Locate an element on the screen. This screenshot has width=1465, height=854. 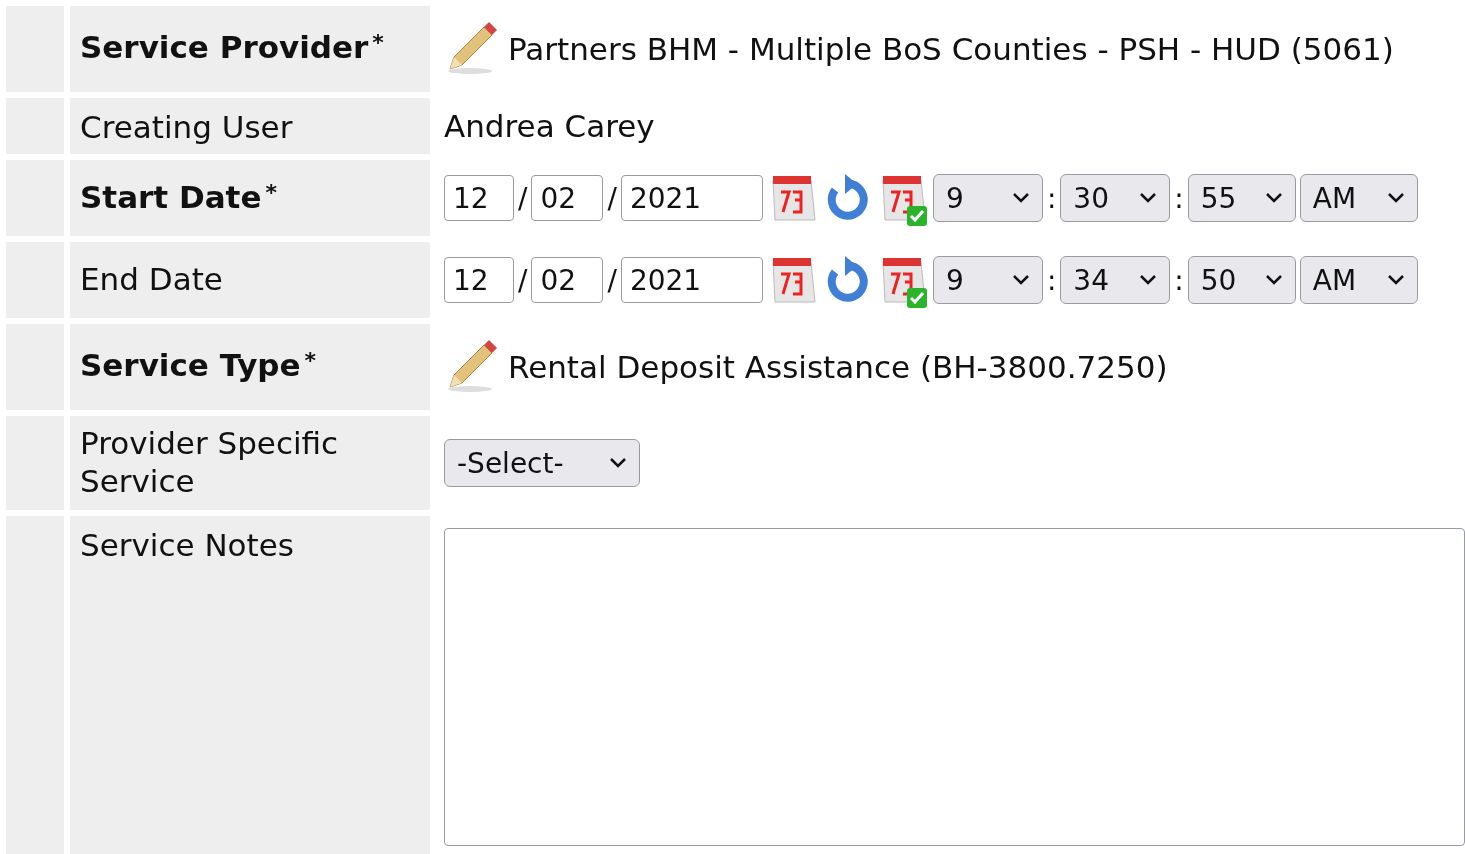
minute-select: 30 is located at coordinates (1115, 198).